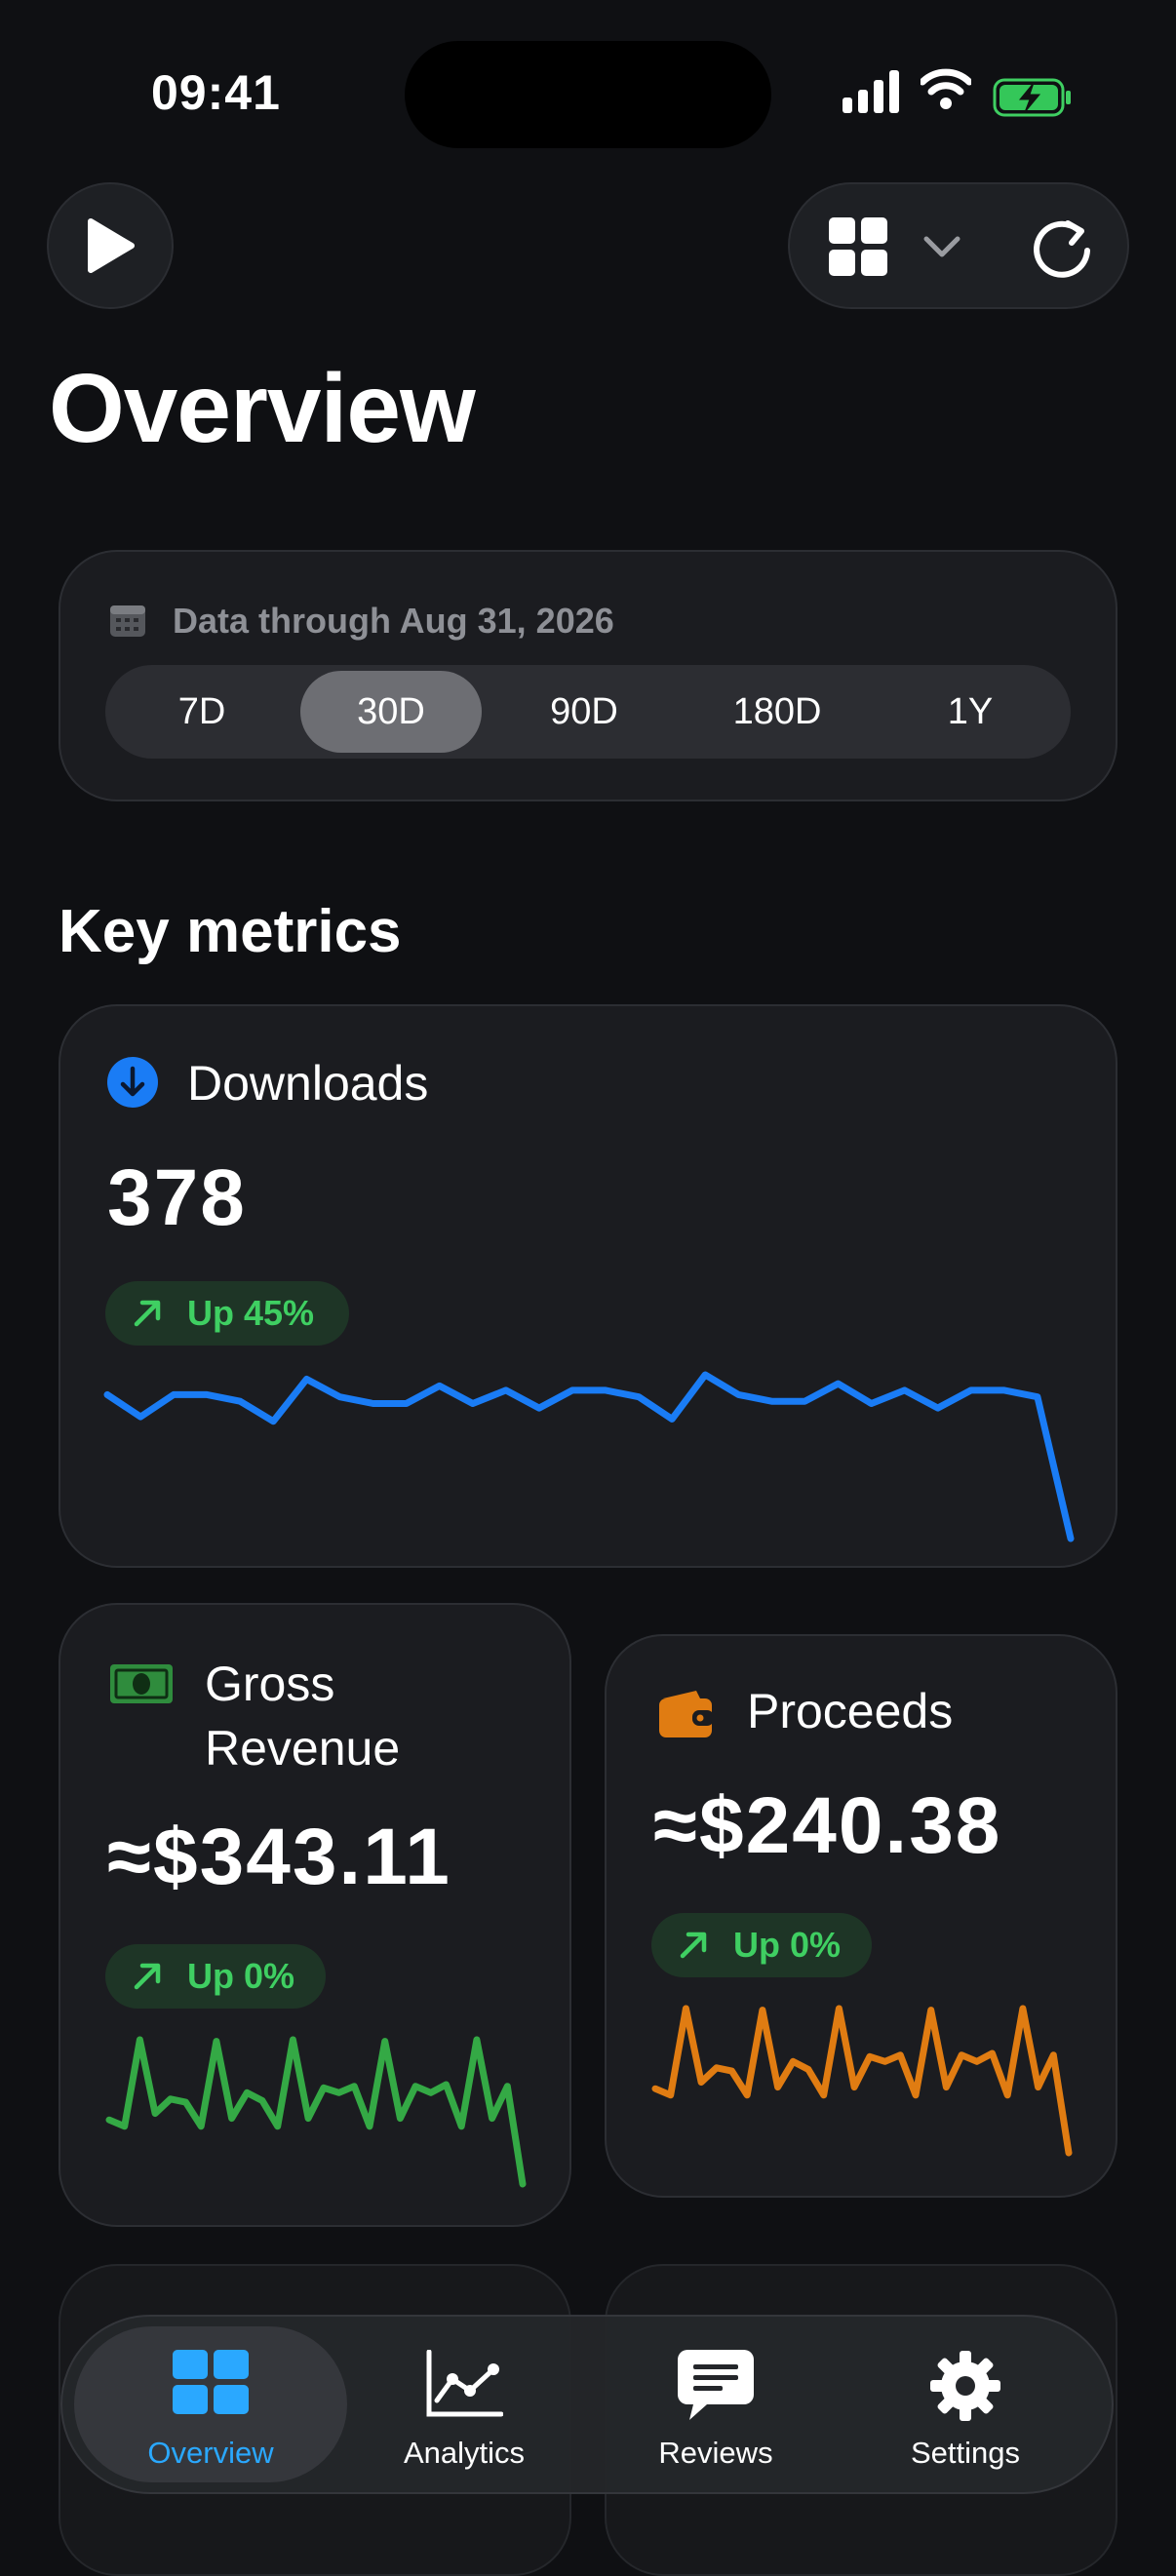 The width and height of the screenshot is (1176, 2576). Describe the element at coordinates (127, 621) in the screenshot. I see `calendar-icon` at that location.